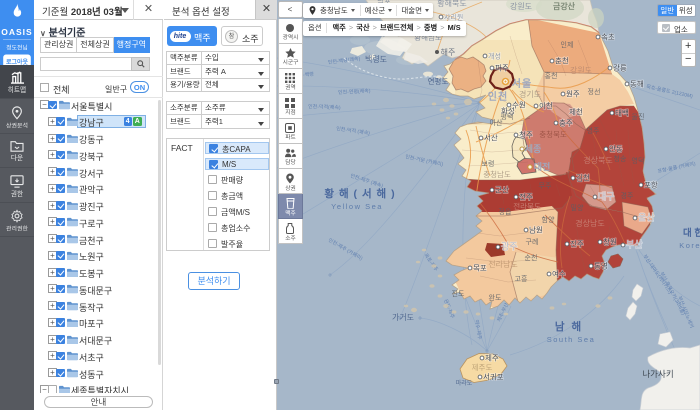  Describe the element at coordinates (480, 268) in the screenshot. I see `svg-text: 목포` at that location.